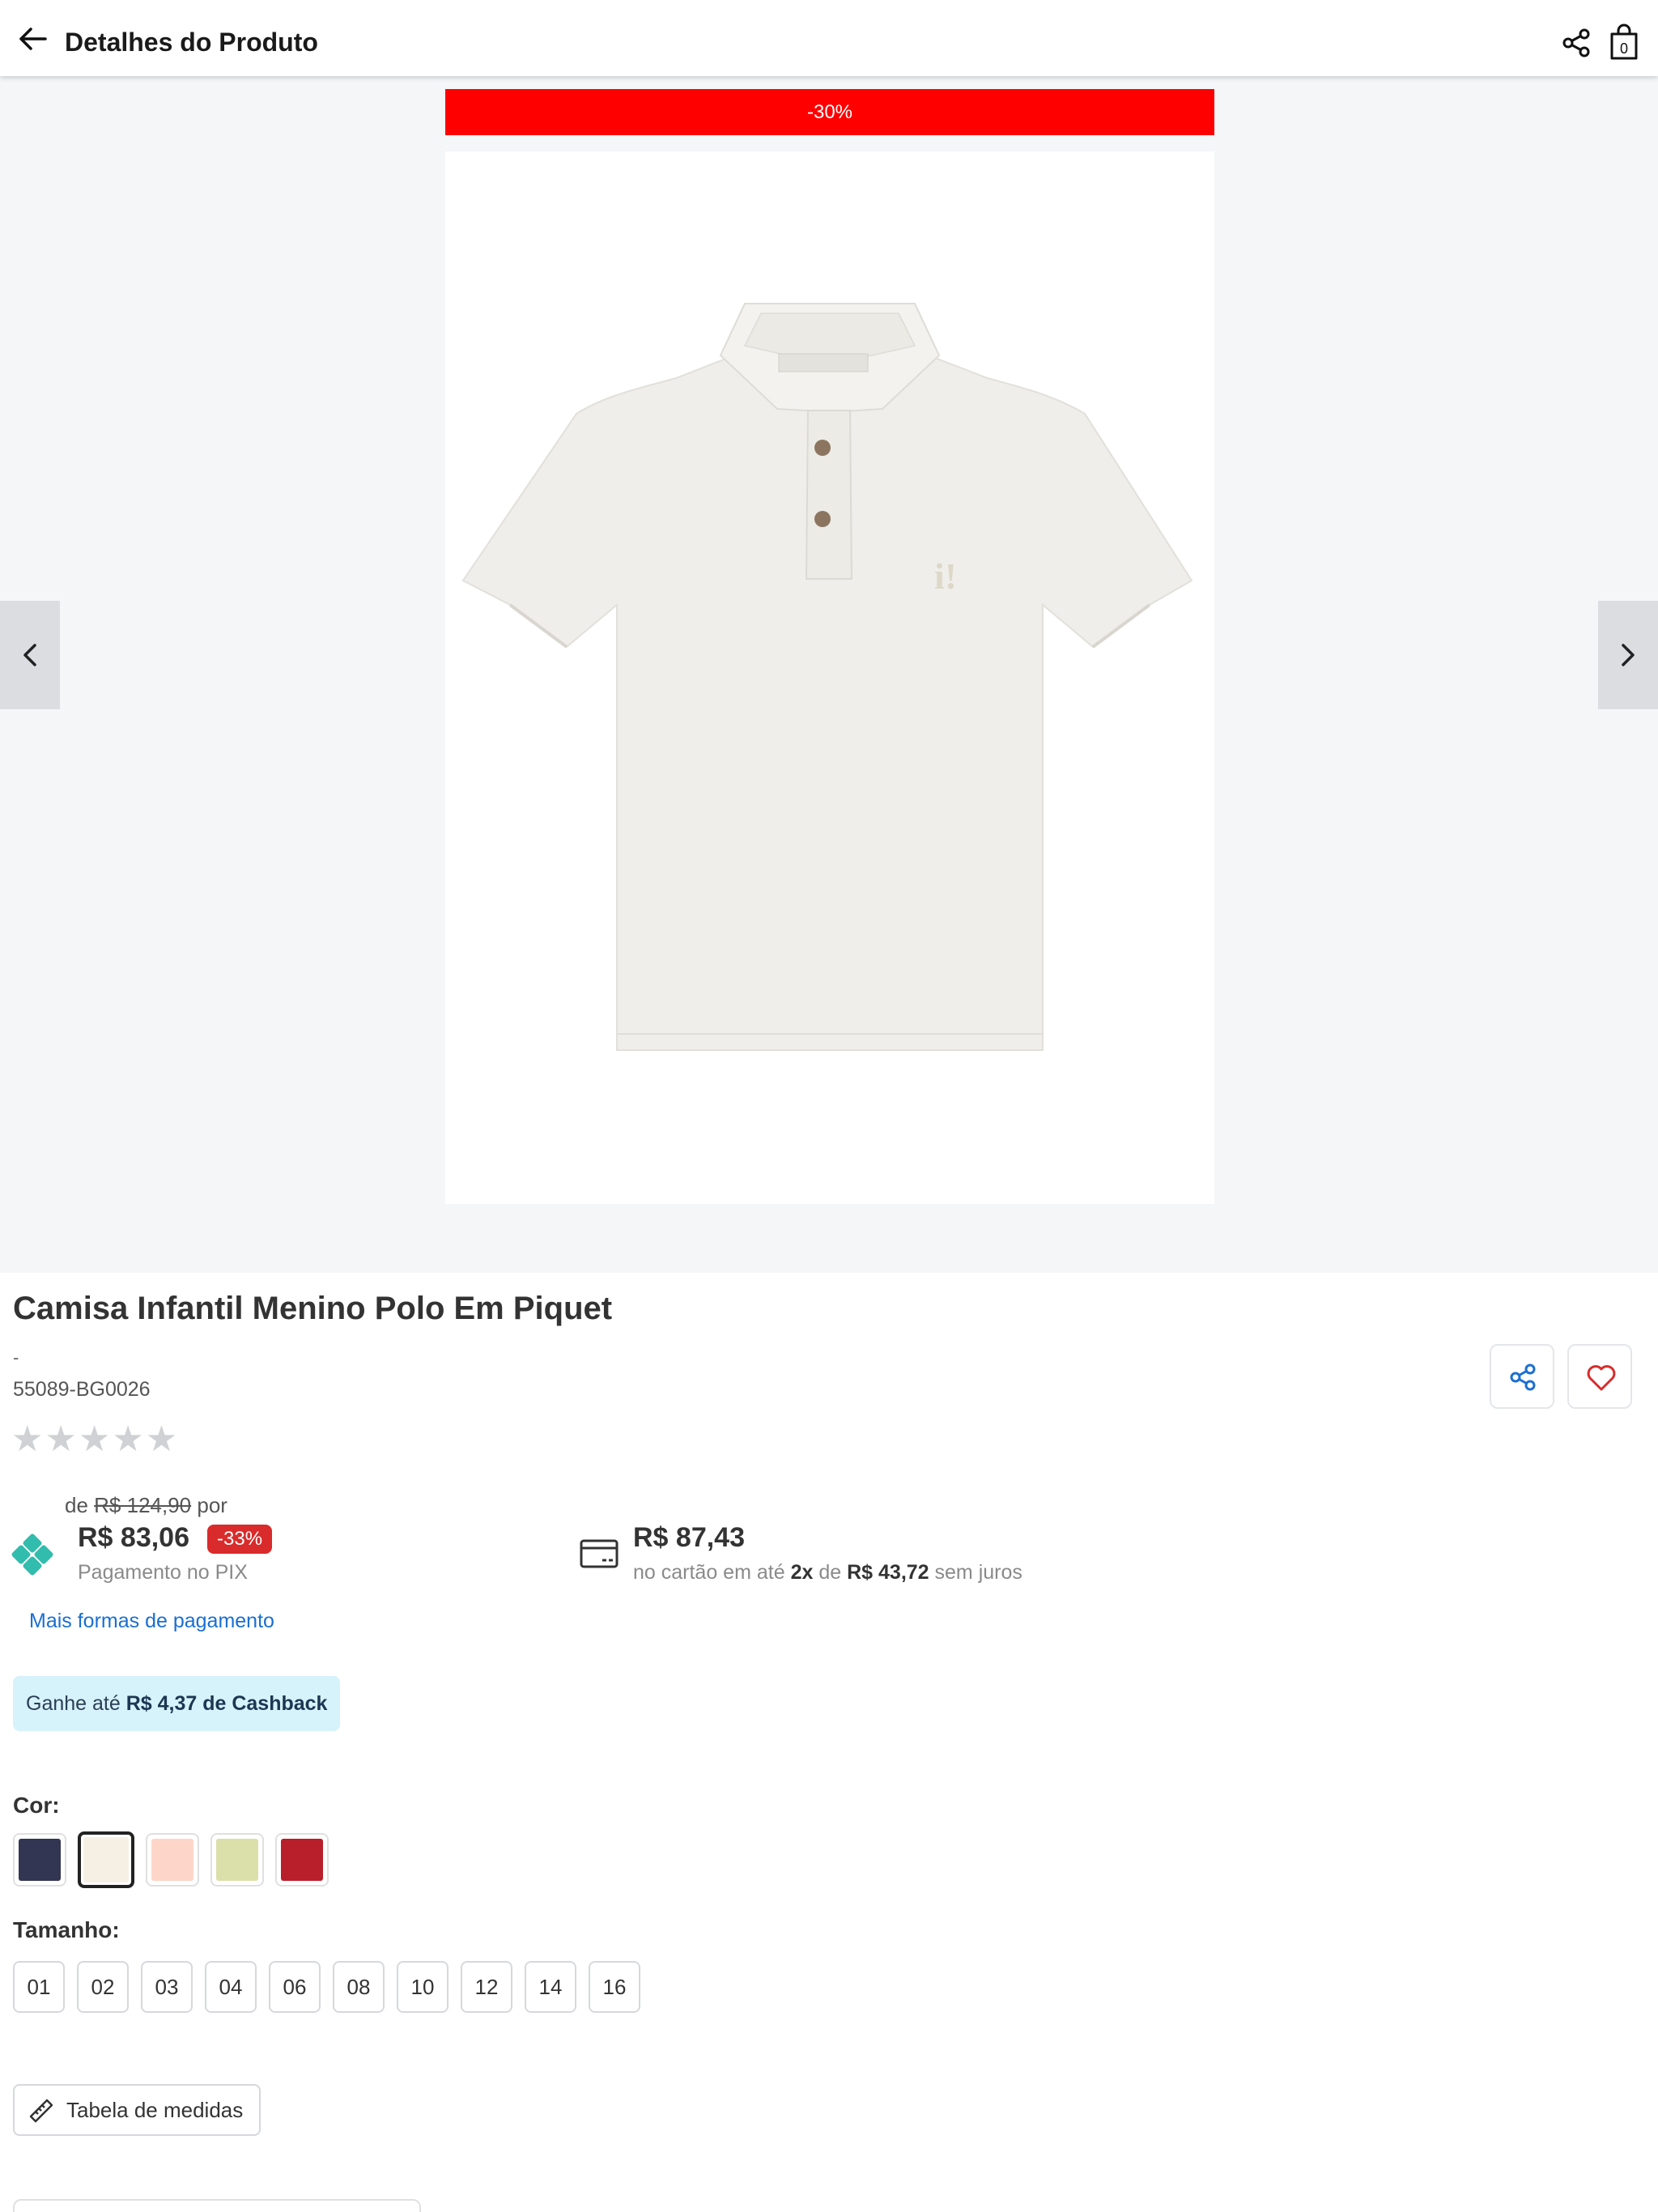  I want to click on chevron-left-icon, so click(29, 655).